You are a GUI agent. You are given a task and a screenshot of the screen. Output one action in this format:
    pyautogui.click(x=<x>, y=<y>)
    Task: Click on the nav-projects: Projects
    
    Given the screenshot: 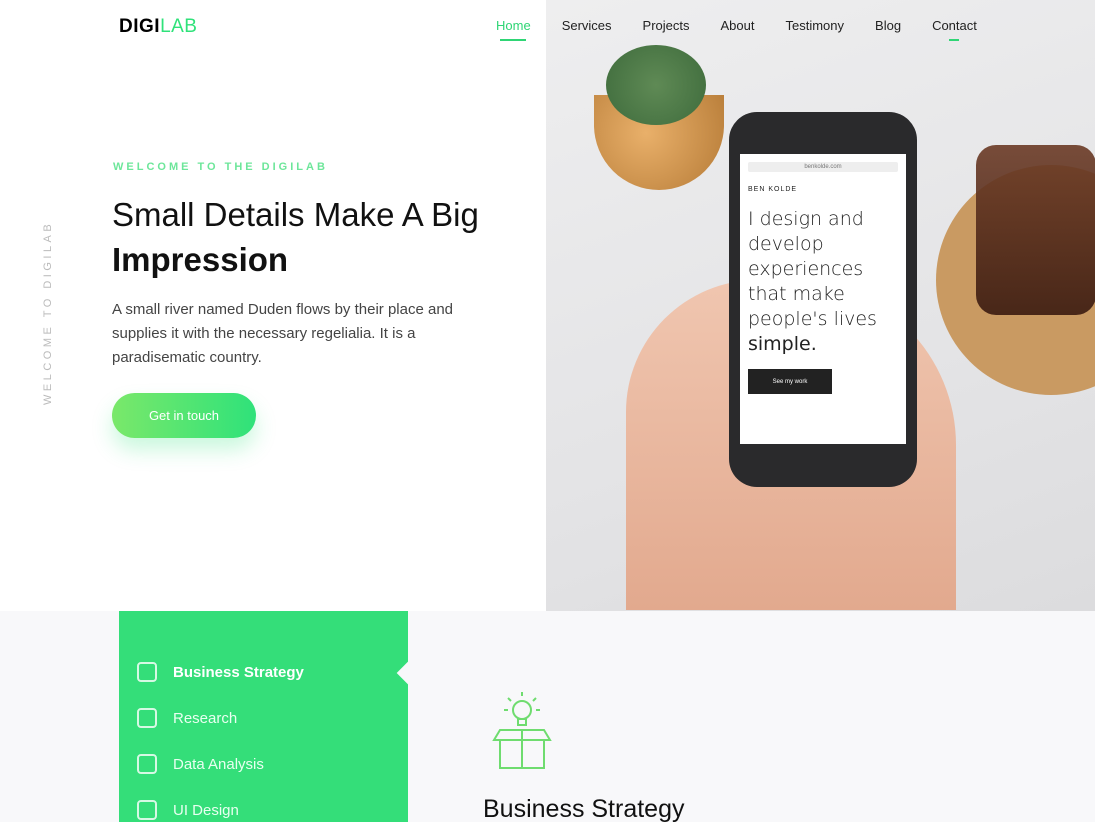 What is the action you would take?
    pyautogui.click(x=666, y=29)
    